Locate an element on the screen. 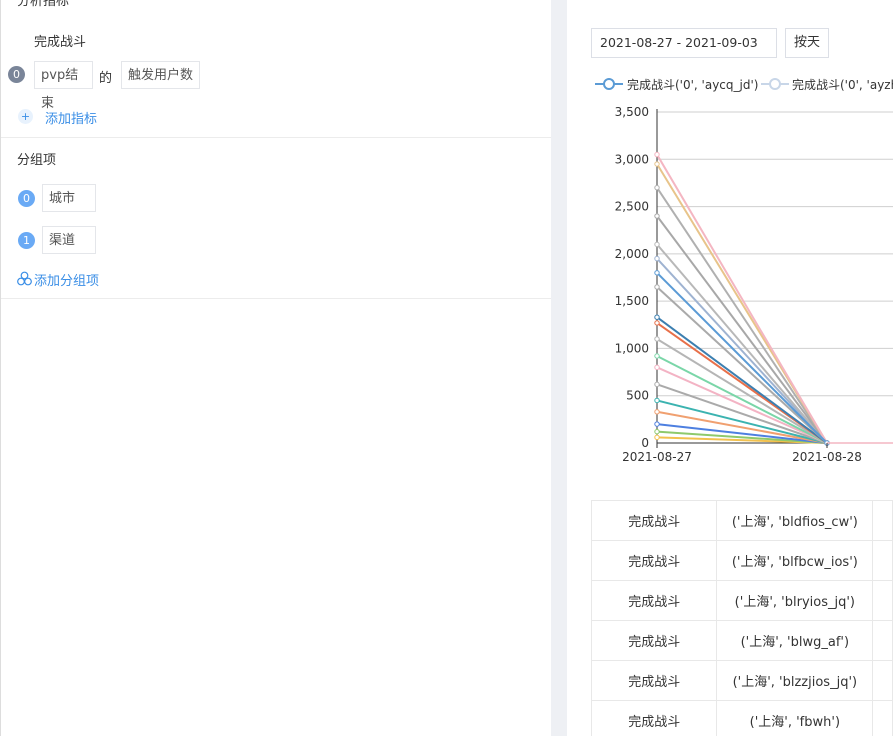 The height and width of the screenshot is (736, 893). y-tick-label: 1,500 is located at coordinates (632, 301).